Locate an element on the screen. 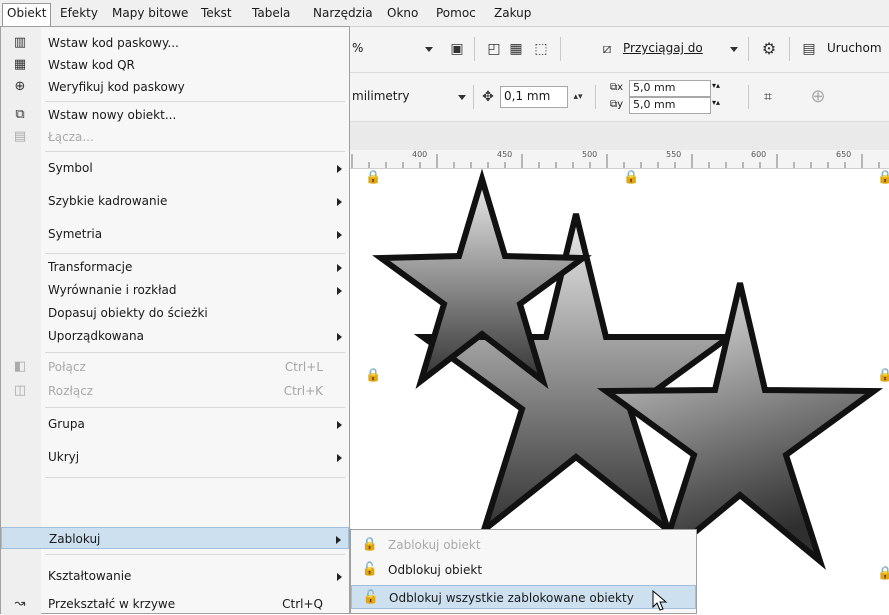  ruler-label-550: 550 is located at coordinates (674, 154).